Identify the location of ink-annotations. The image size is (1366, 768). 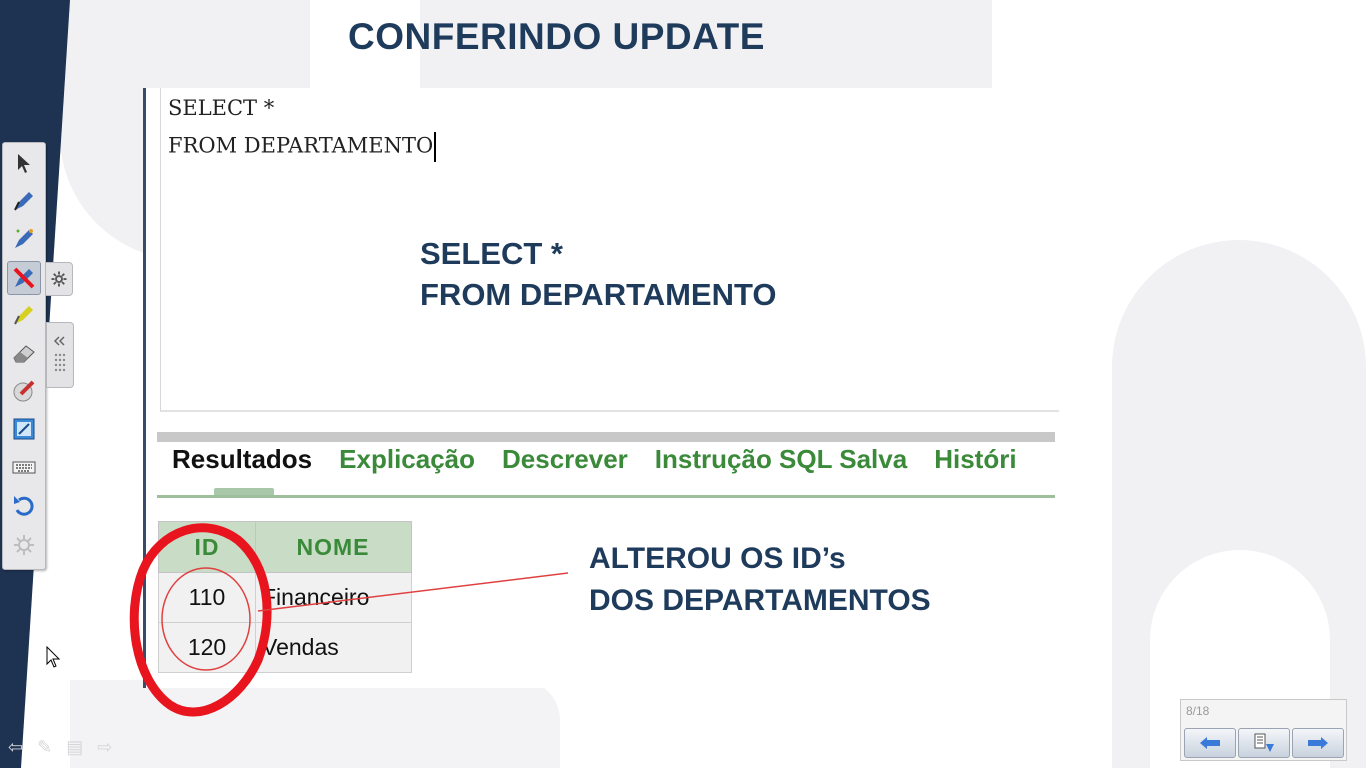
(349, 620).